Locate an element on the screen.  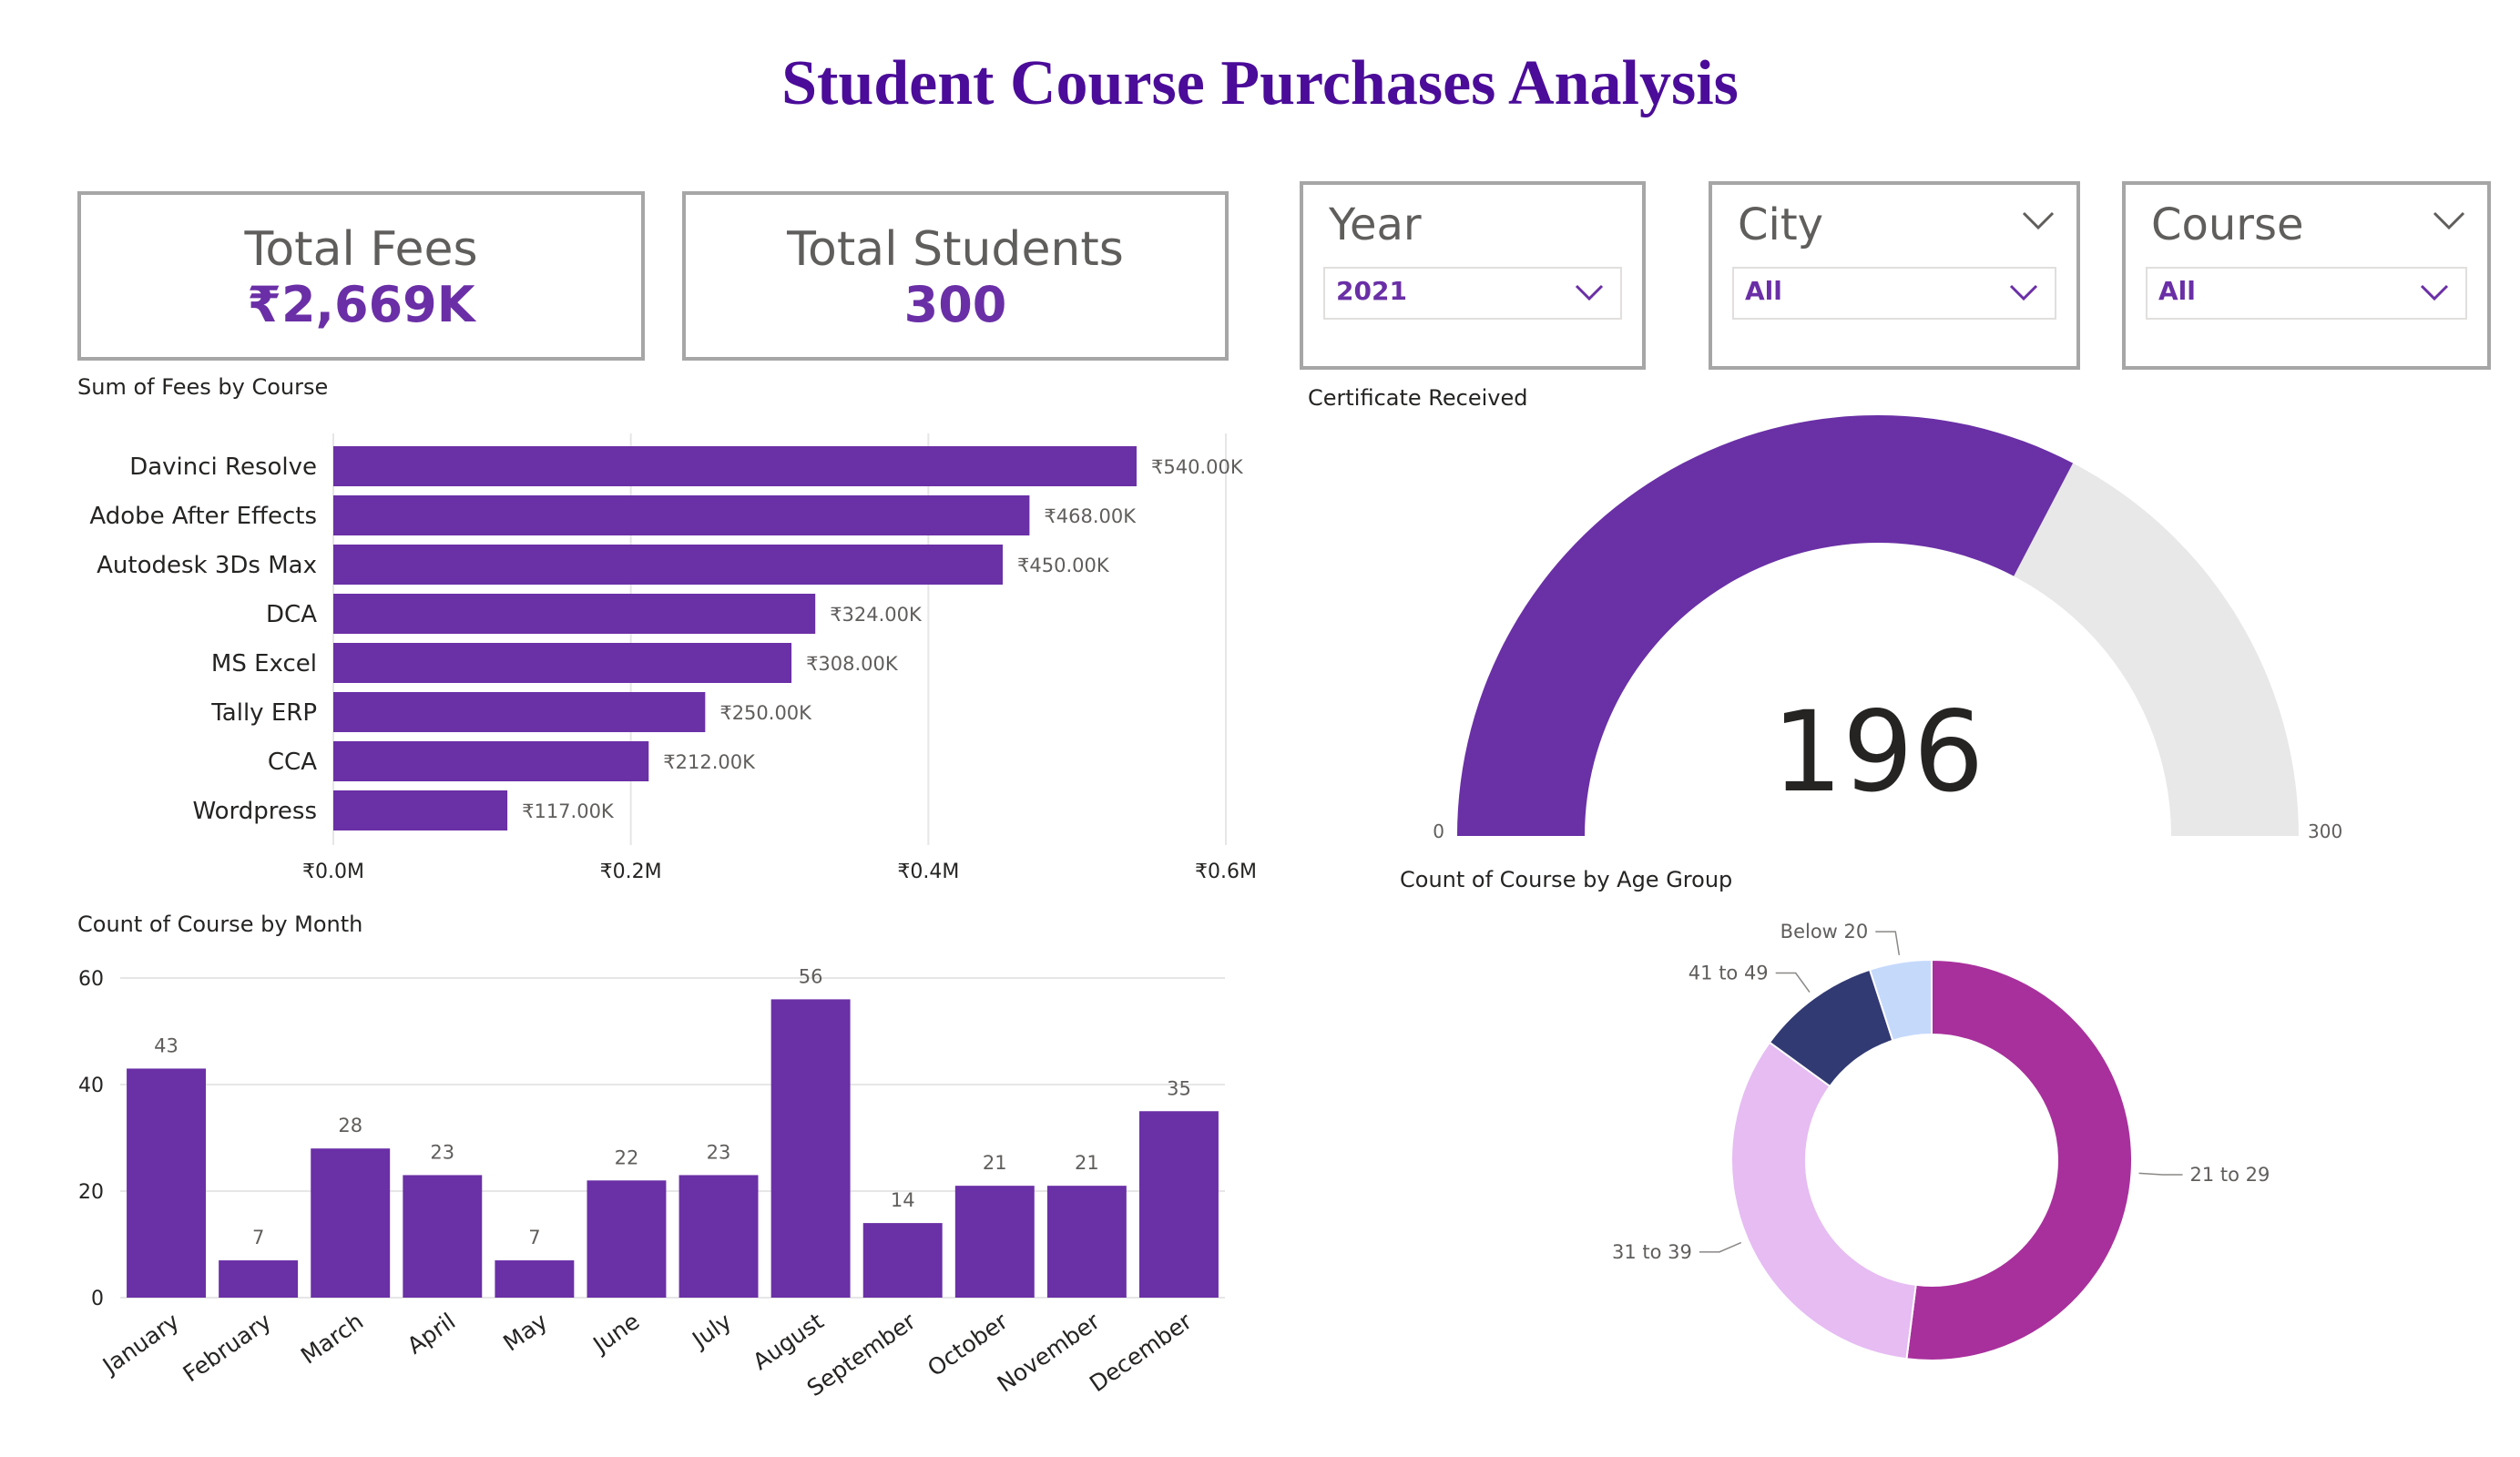
page-title: Student Course Purchases Analysis is located at coordinates (1260, 83).